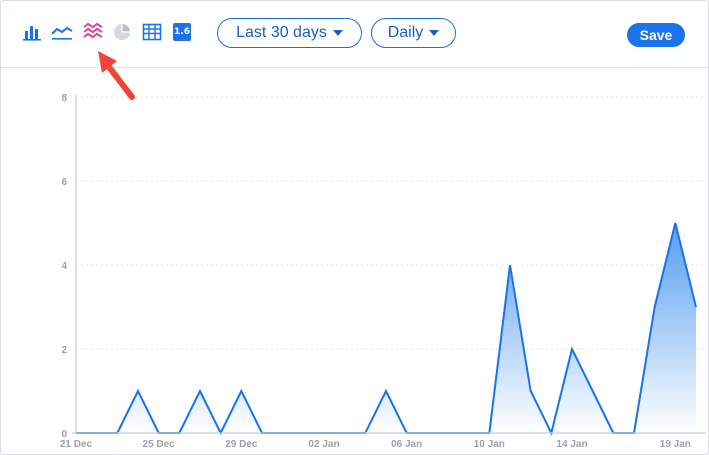  Describe the element at coordinates (323, 444) in the screenshot. I see `x-tick-label: 02 Jan` at that location.